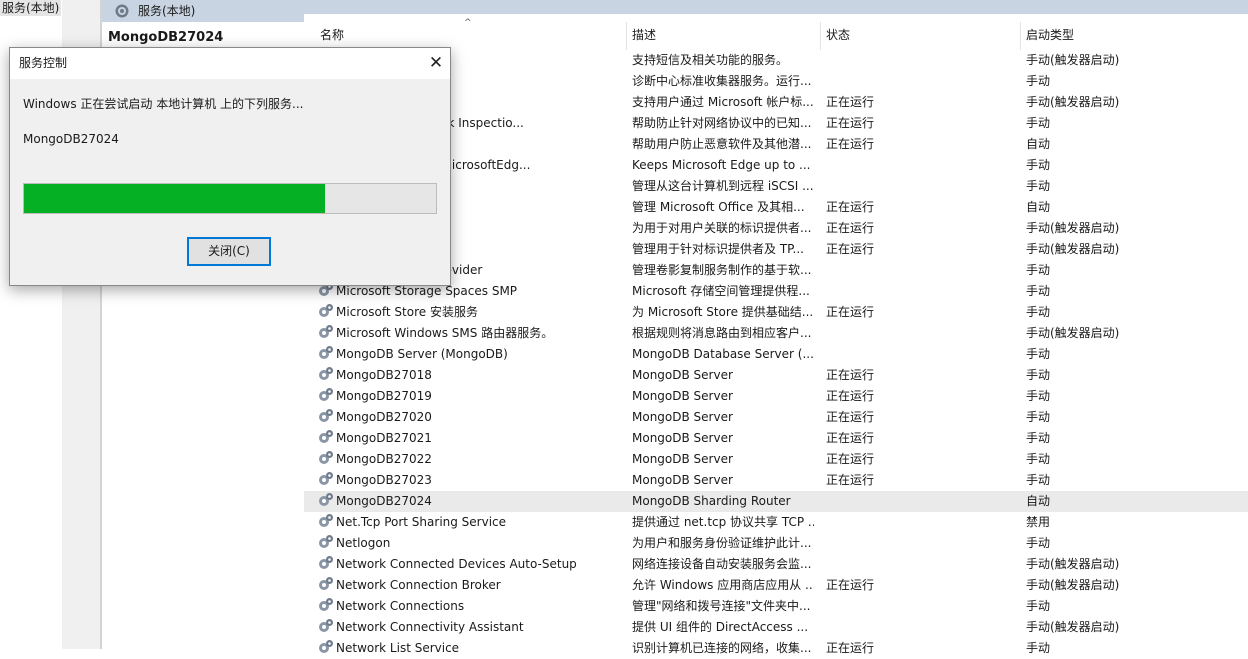 The width and height of the screenshot is (1248, 659). What do you see at coordinates (776, 417) in the screenshot?
I see `table-row: MongoDB27020 MongoDB Server 正在运行 手动` at bounding box center [776, 417].